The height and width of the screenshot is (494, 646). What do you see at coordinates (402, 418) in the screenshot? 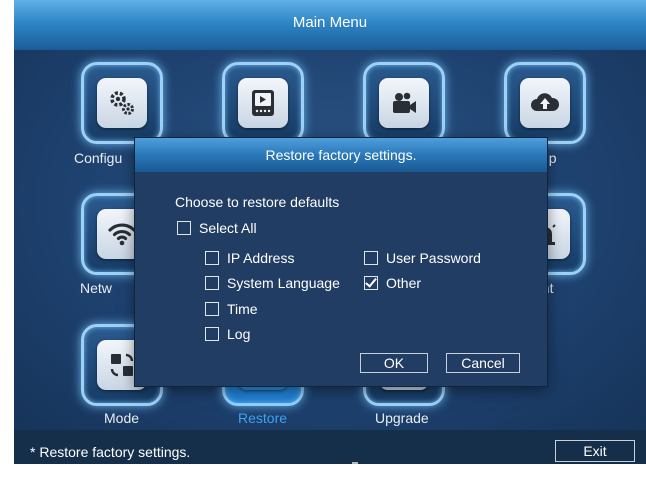
I see `upgrade-label: Upgrade` at bounding box center [402, 418].